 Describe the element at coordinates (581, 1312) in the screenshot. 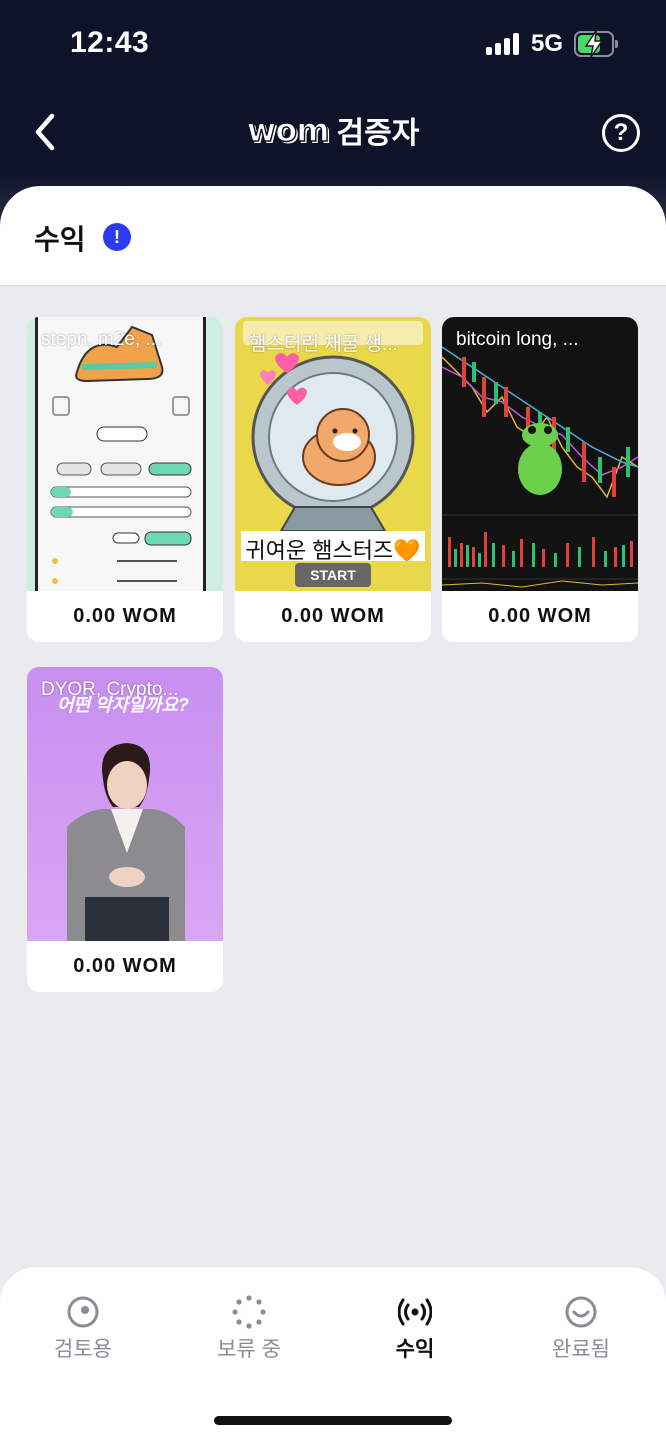

I see `smile-icon` at that location.